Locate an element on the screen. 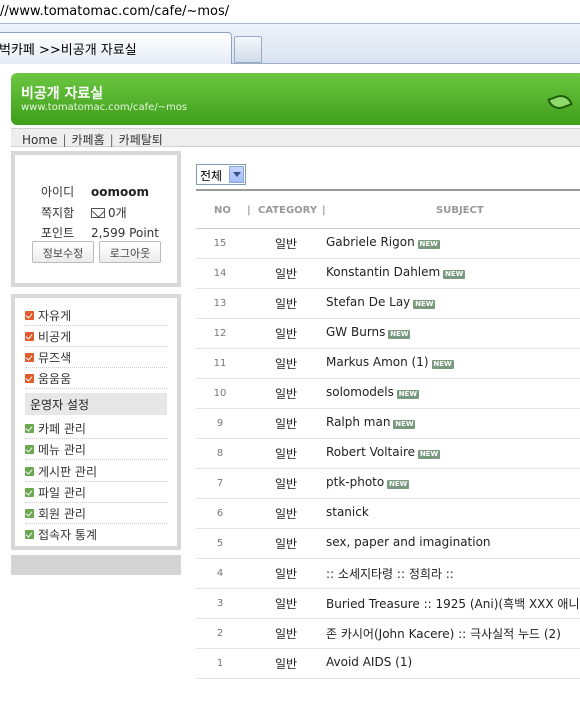  member-id-row: 아이디 oomoom is located at coordinates (95, 191).